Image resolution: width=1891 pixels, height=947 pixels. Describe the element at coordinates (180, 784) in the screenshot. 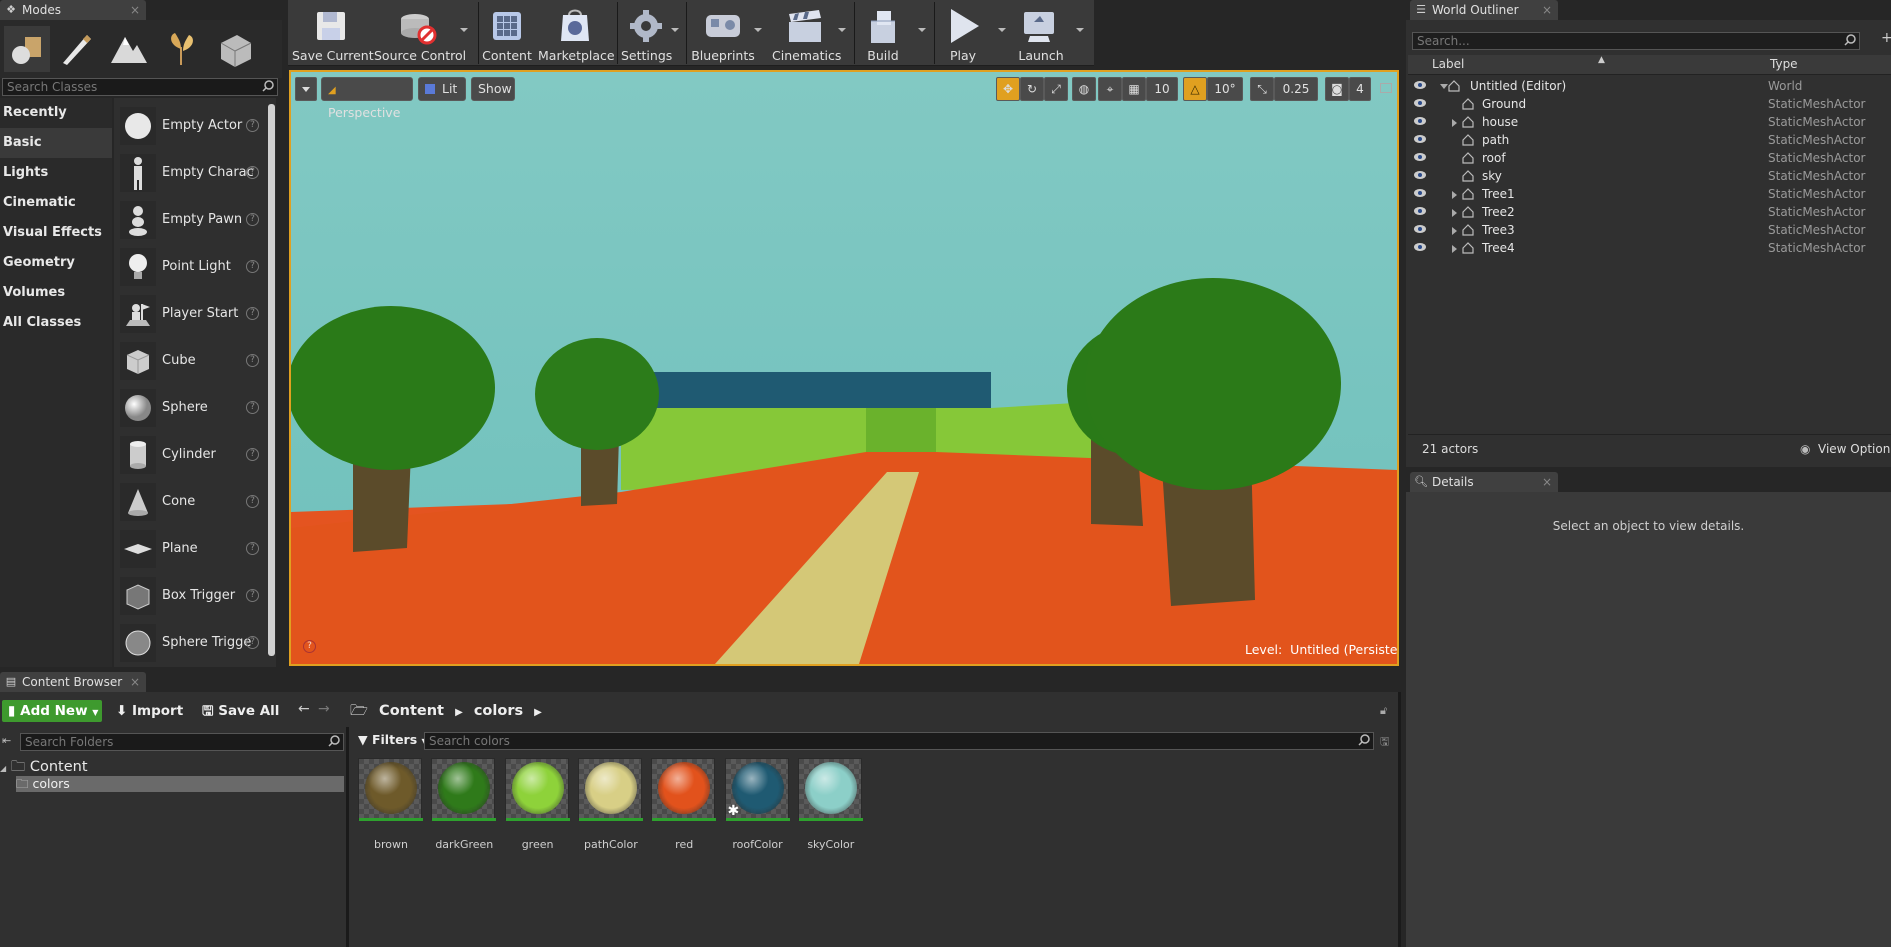

I see `folder-tree-item-colors: 🗀︎ colors` at that location.